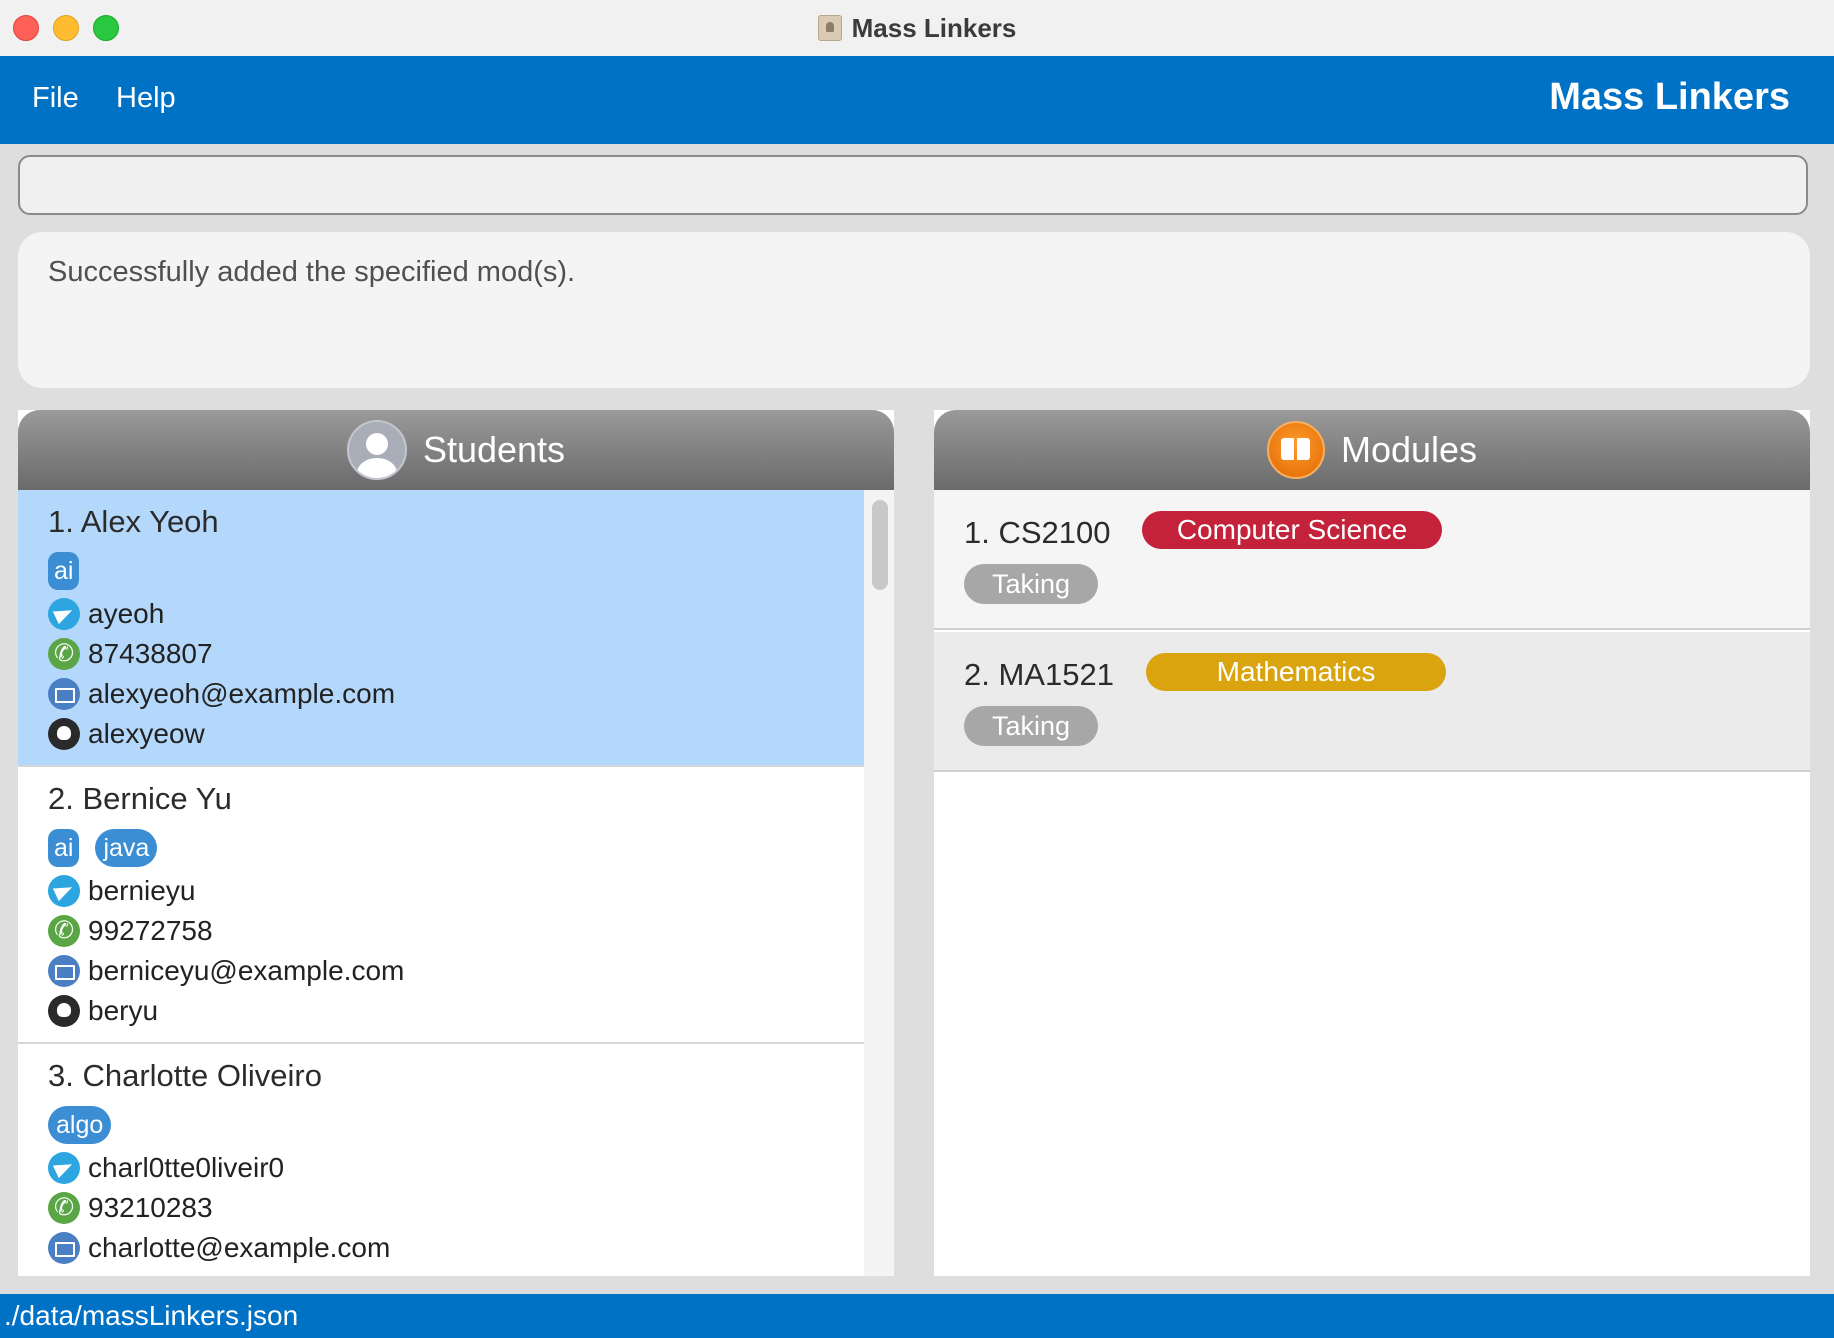  I want to click on menu-bar: File Help Mass Linkers, so click(917, 100).